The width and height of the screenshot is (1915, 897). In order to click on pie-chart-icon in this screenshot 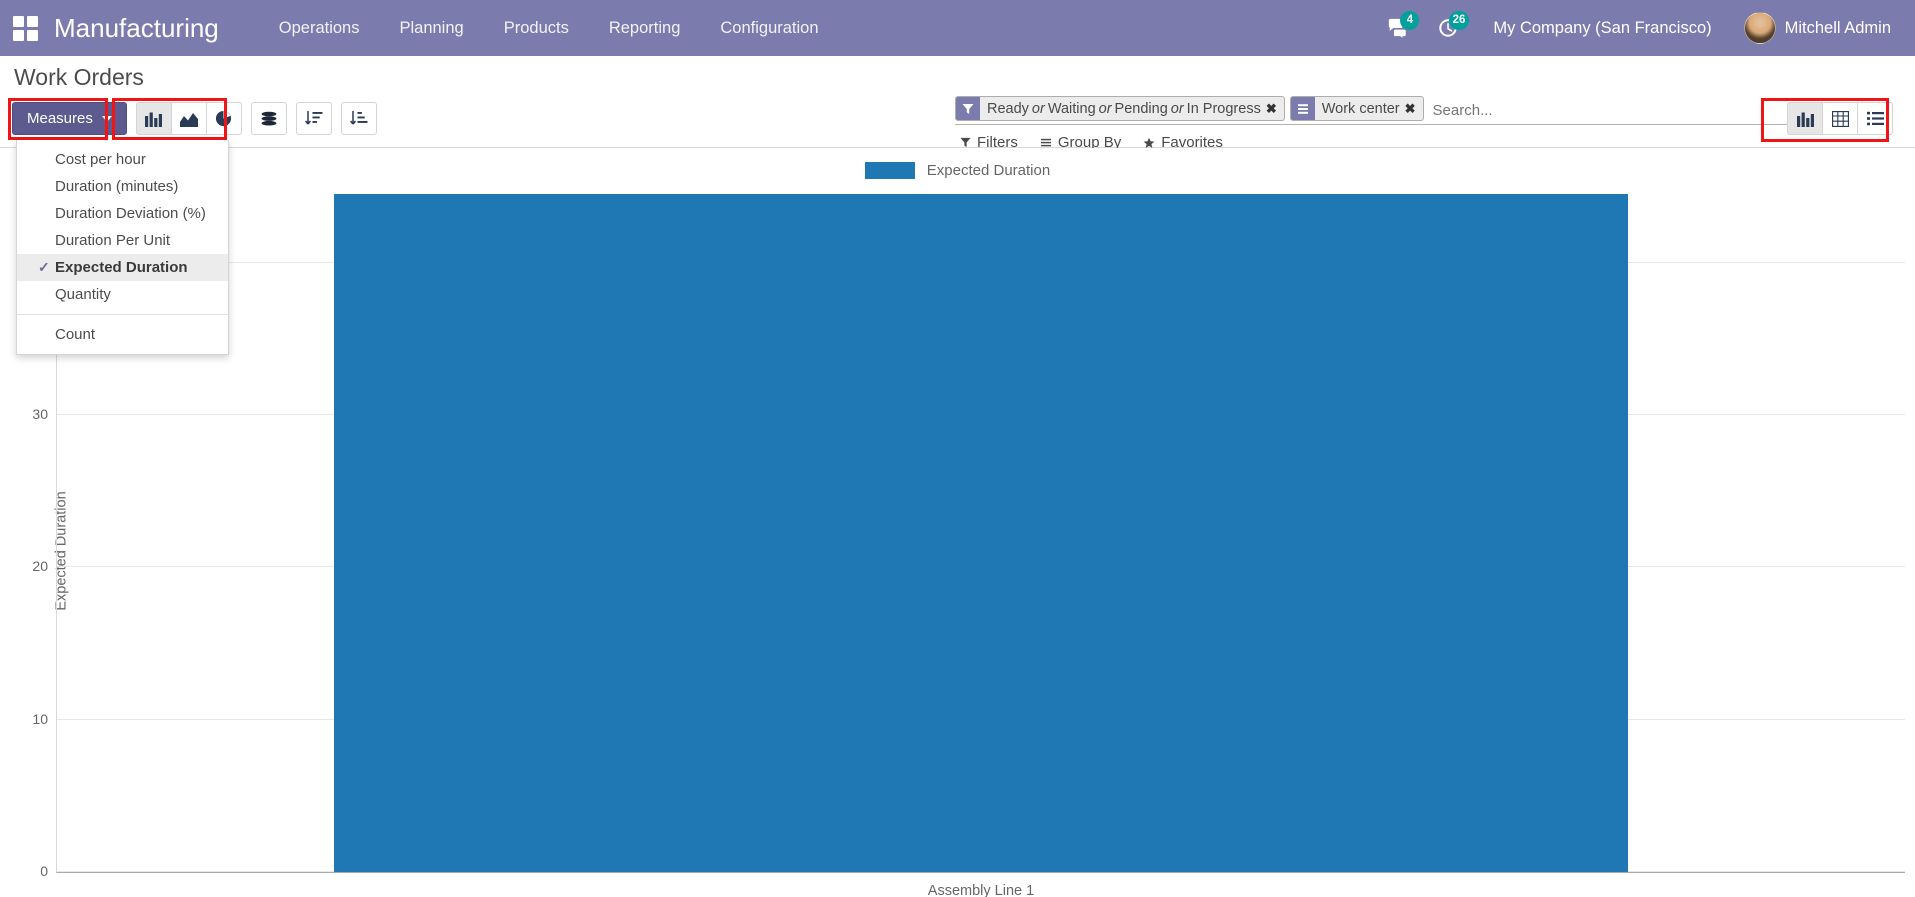, I will do `click(224, 118)`.